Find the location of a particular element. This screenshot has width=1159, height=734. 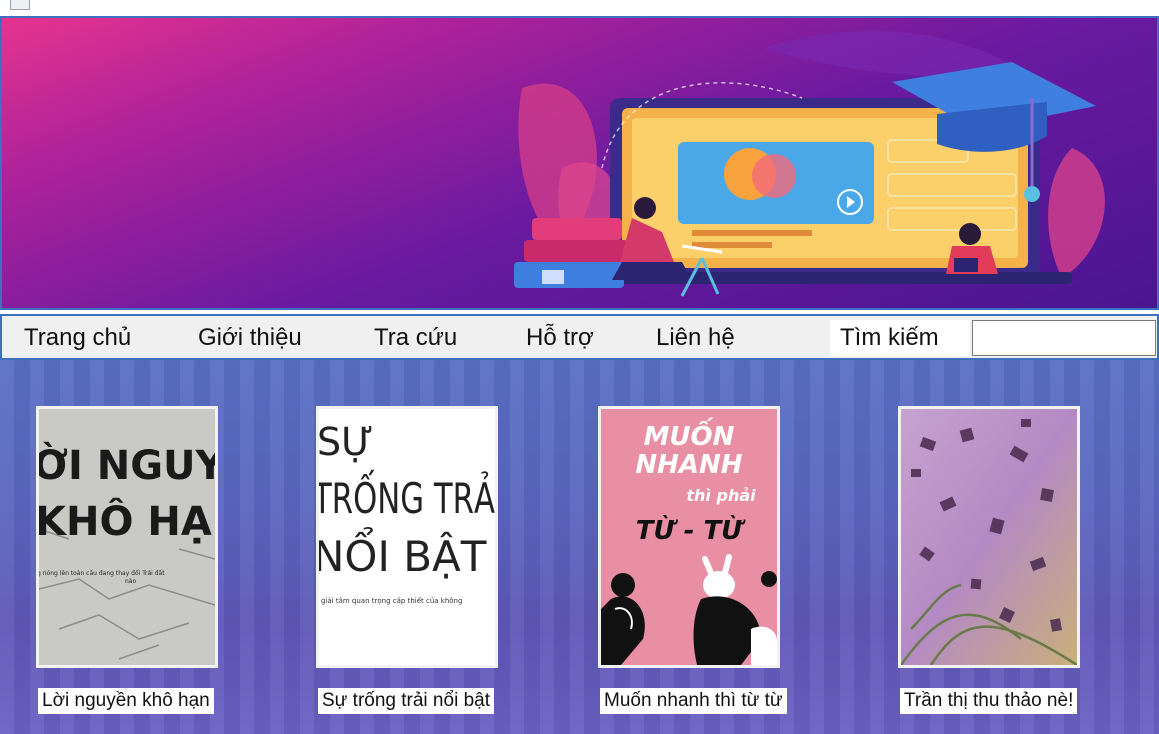

search-input is located at coordinates (1064, 338).